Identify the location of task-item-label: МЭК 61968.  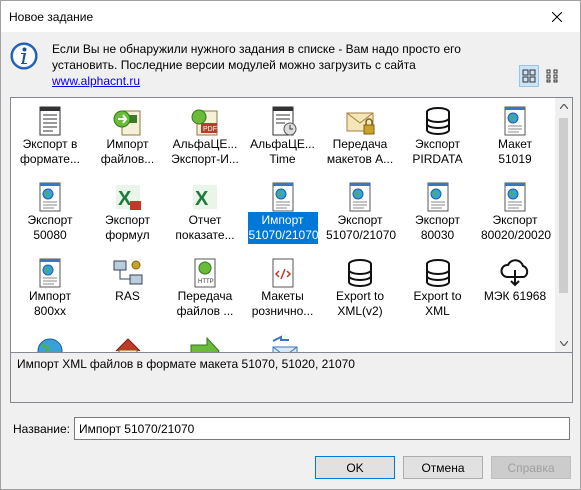
(515, 296).